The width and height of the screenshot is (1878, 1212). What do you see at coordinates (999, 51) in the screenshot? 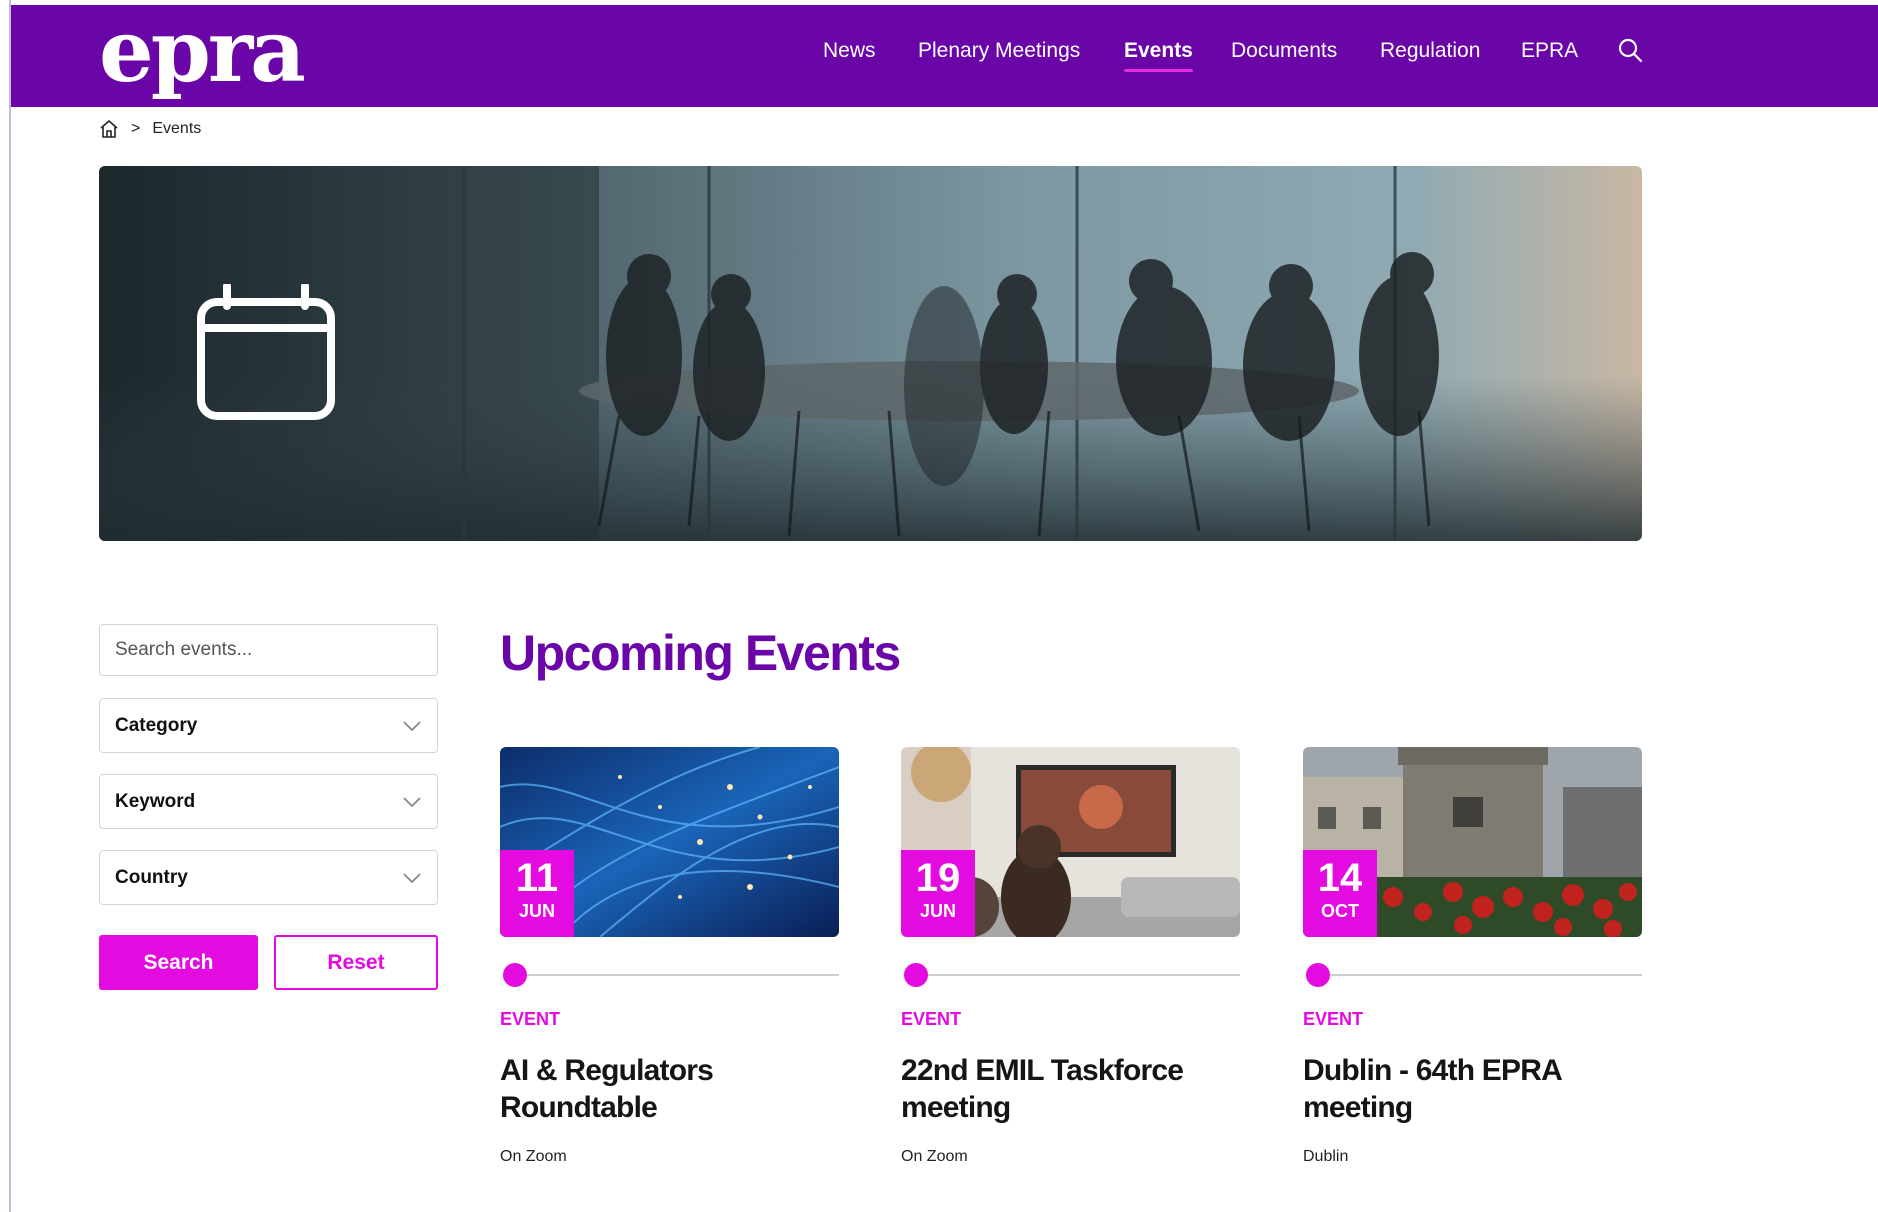
I see `nav-item-plenary-meetings: Plenary Meetings` at bounding box center [999, 51].